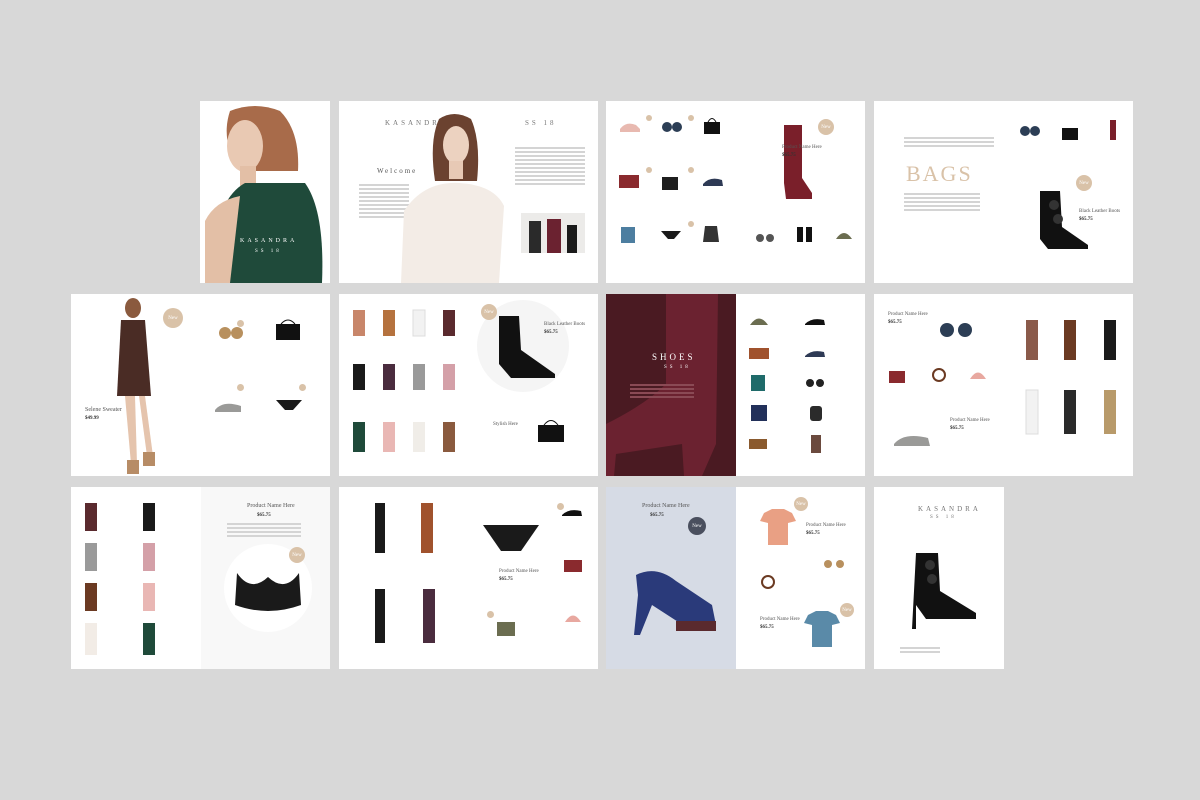 Image resolution: width=1200 pixels, height=800 pixels. What do you see at coordinates (758, 444) in the screenshot?
I see `wallet-thumb` at bounding box center [758, 444].